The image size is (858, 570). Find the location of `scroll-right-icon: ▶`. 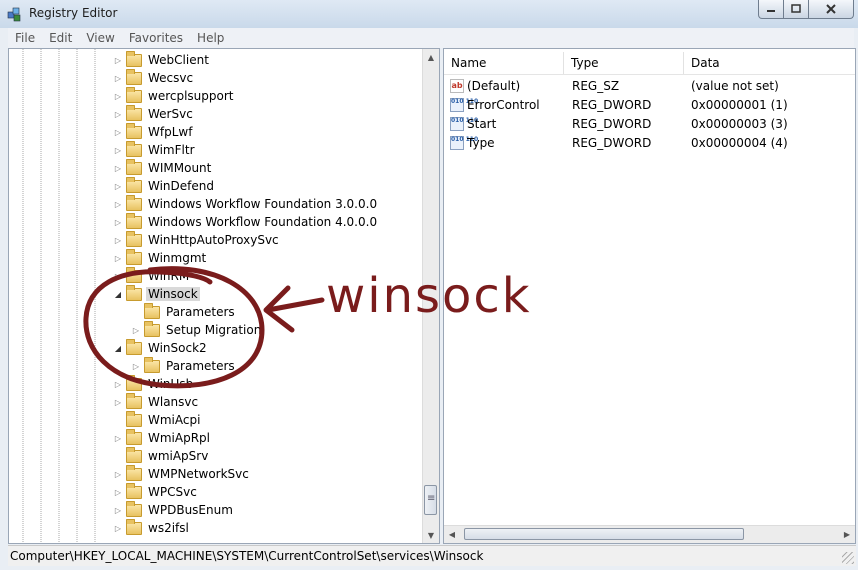

scroll-right-icon: ▶ is located at coordinates (847, 534).